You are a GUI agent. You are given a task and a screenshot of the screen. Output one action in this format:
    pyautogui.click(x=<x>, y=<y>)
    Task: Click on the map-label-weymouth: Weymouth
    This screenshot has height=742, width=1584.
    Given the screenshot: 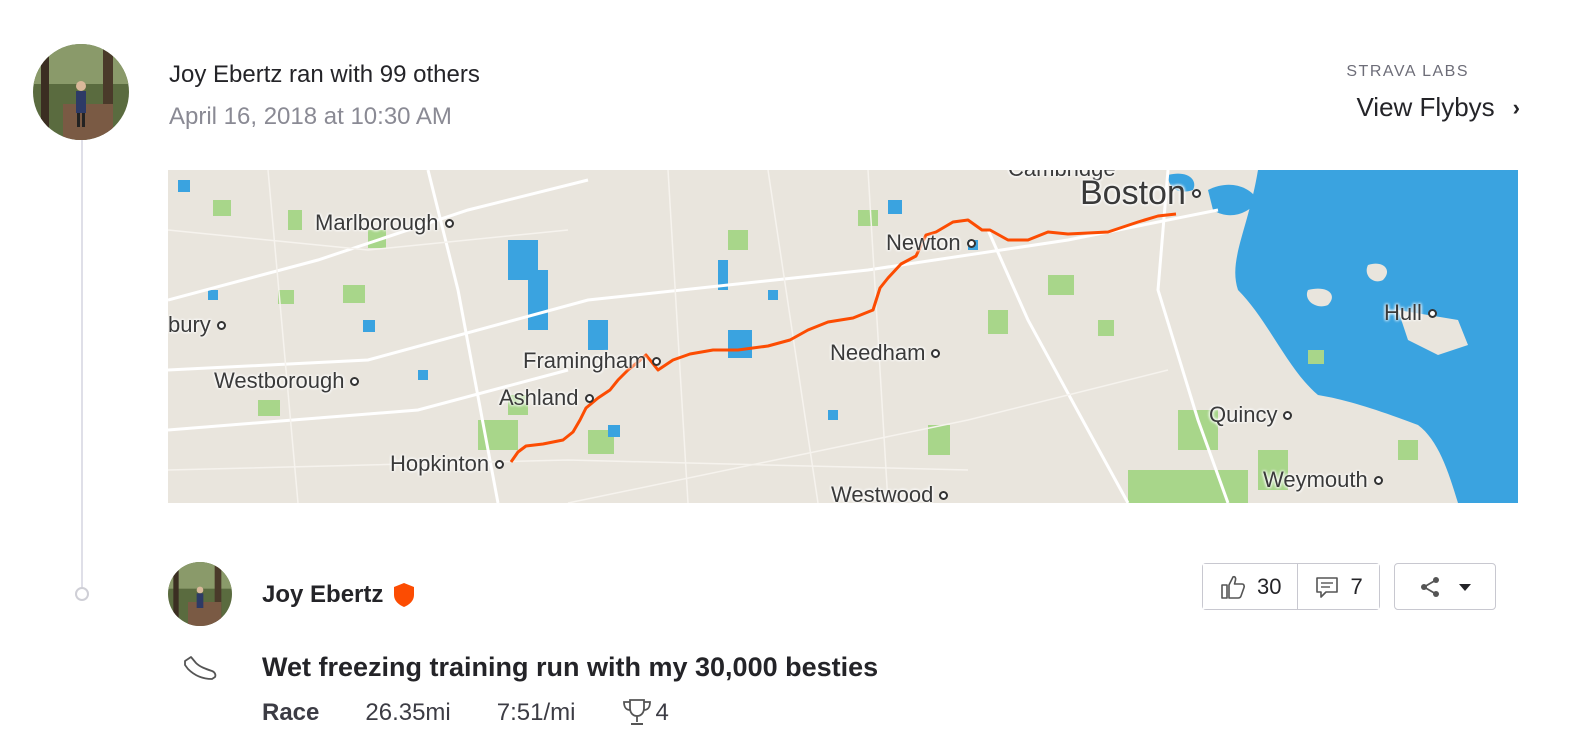 What is the action you would take?
    pyautogui.click(x=1323, y=480)
    